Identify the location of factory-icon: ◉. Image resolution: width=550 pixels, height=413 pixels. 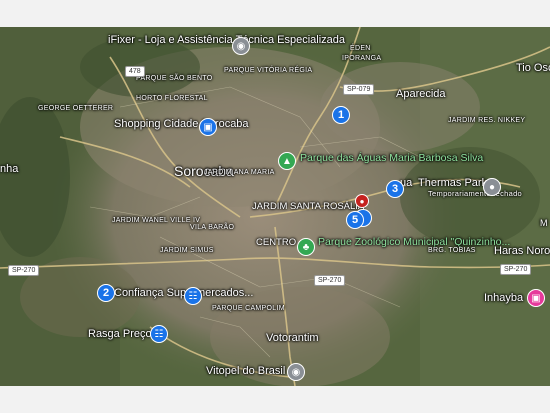
(296, 372).